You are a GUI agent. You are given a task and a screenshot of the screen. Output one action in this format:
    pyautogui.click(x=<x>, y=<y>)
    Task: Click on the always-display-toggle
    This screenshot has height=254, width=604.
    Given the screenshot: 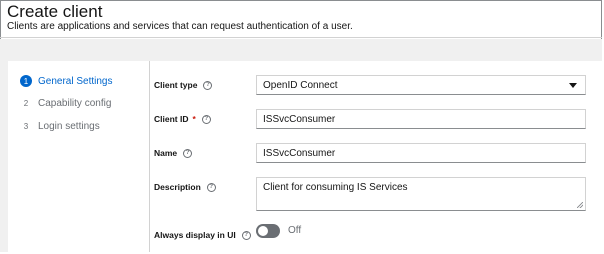 What is the action you would take?
    pyautogui.click(x=268, y=231)
    